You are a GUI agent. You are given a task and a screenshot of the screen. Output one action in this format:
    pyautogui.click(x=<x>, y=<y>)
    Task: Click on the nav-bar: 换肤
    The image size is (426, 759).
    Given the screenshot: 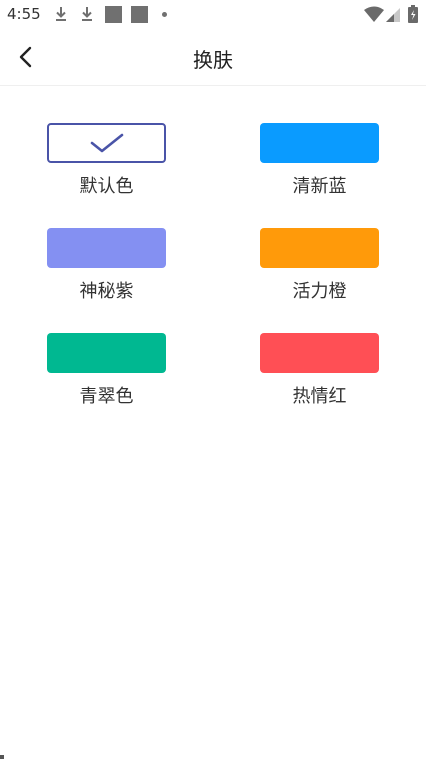 What is the action you would take?
    pyautogui.click(x=213, y=58)
    